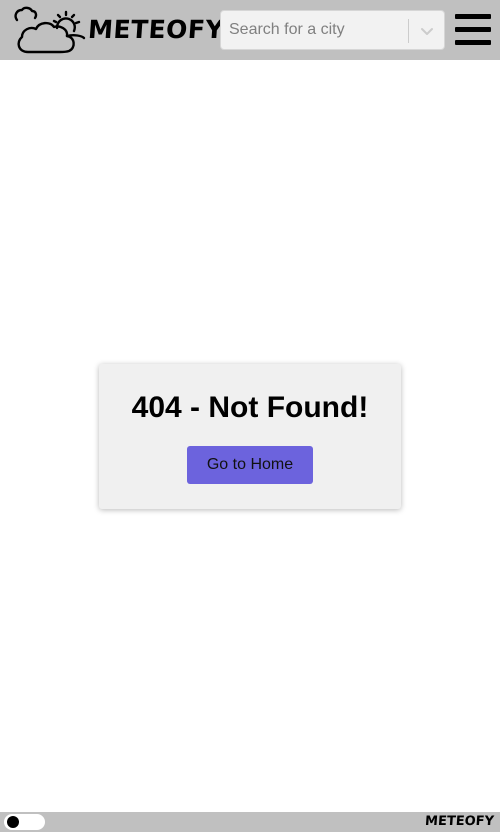 The image size is (500, 832). What do you see at coordinates (318, 30) in the screenshot?
I see `search-input` at bounding box center [318, 30].